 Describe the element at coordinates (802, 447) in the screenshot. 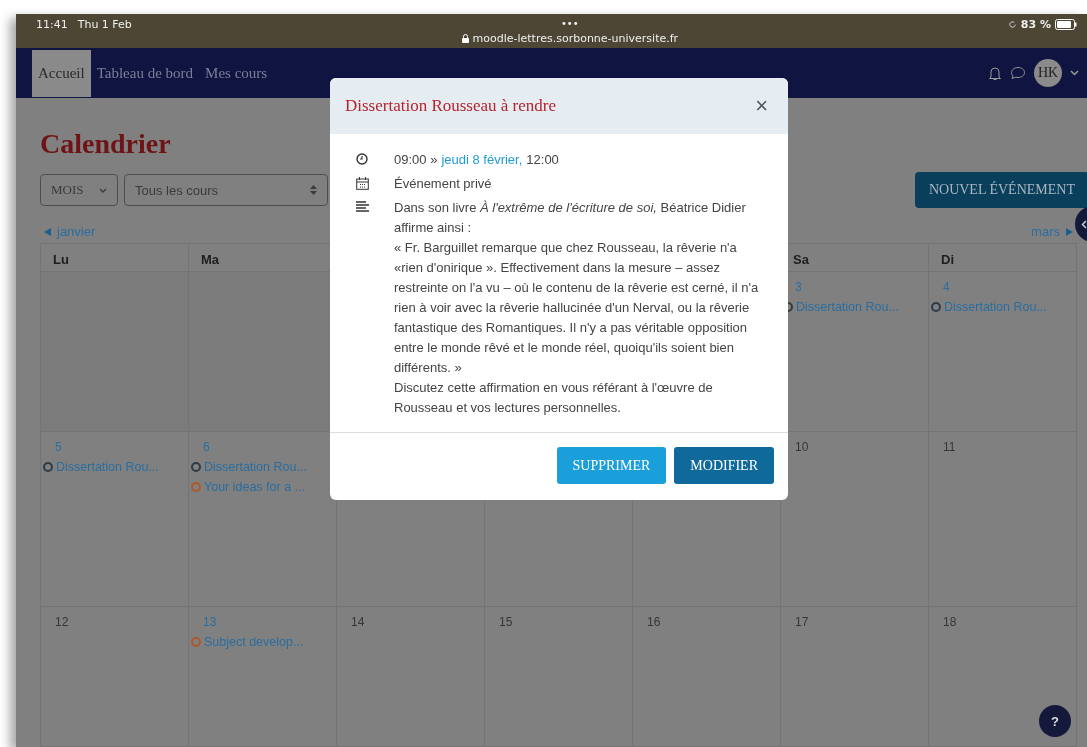

I see `day-number: 10` at that location.